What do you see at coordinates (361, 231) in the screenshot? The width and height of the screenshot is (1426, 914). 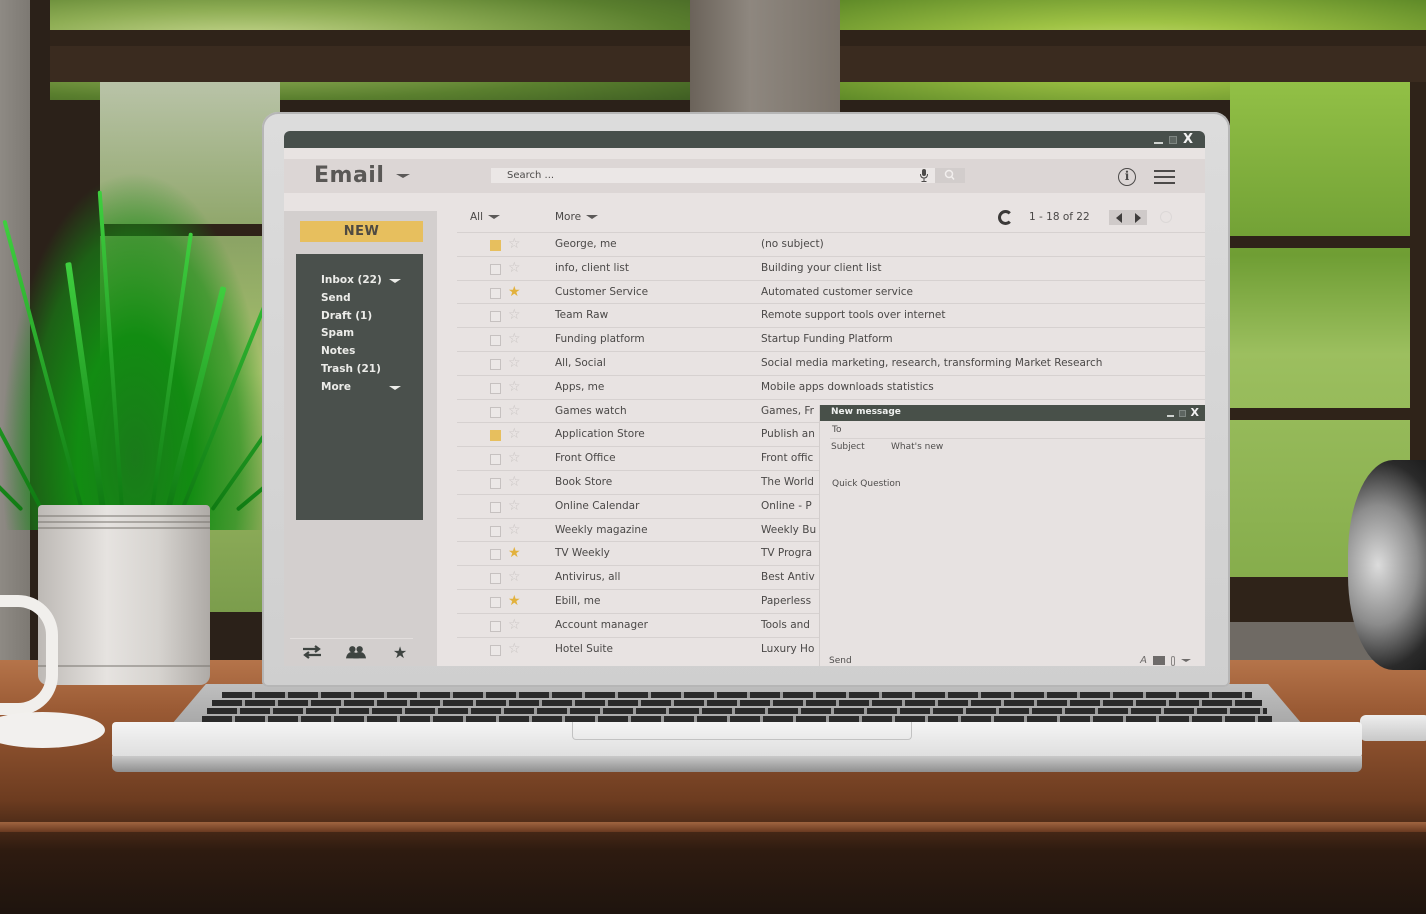 I see `new-message-button: NEW` at bounding box center [361, 231].